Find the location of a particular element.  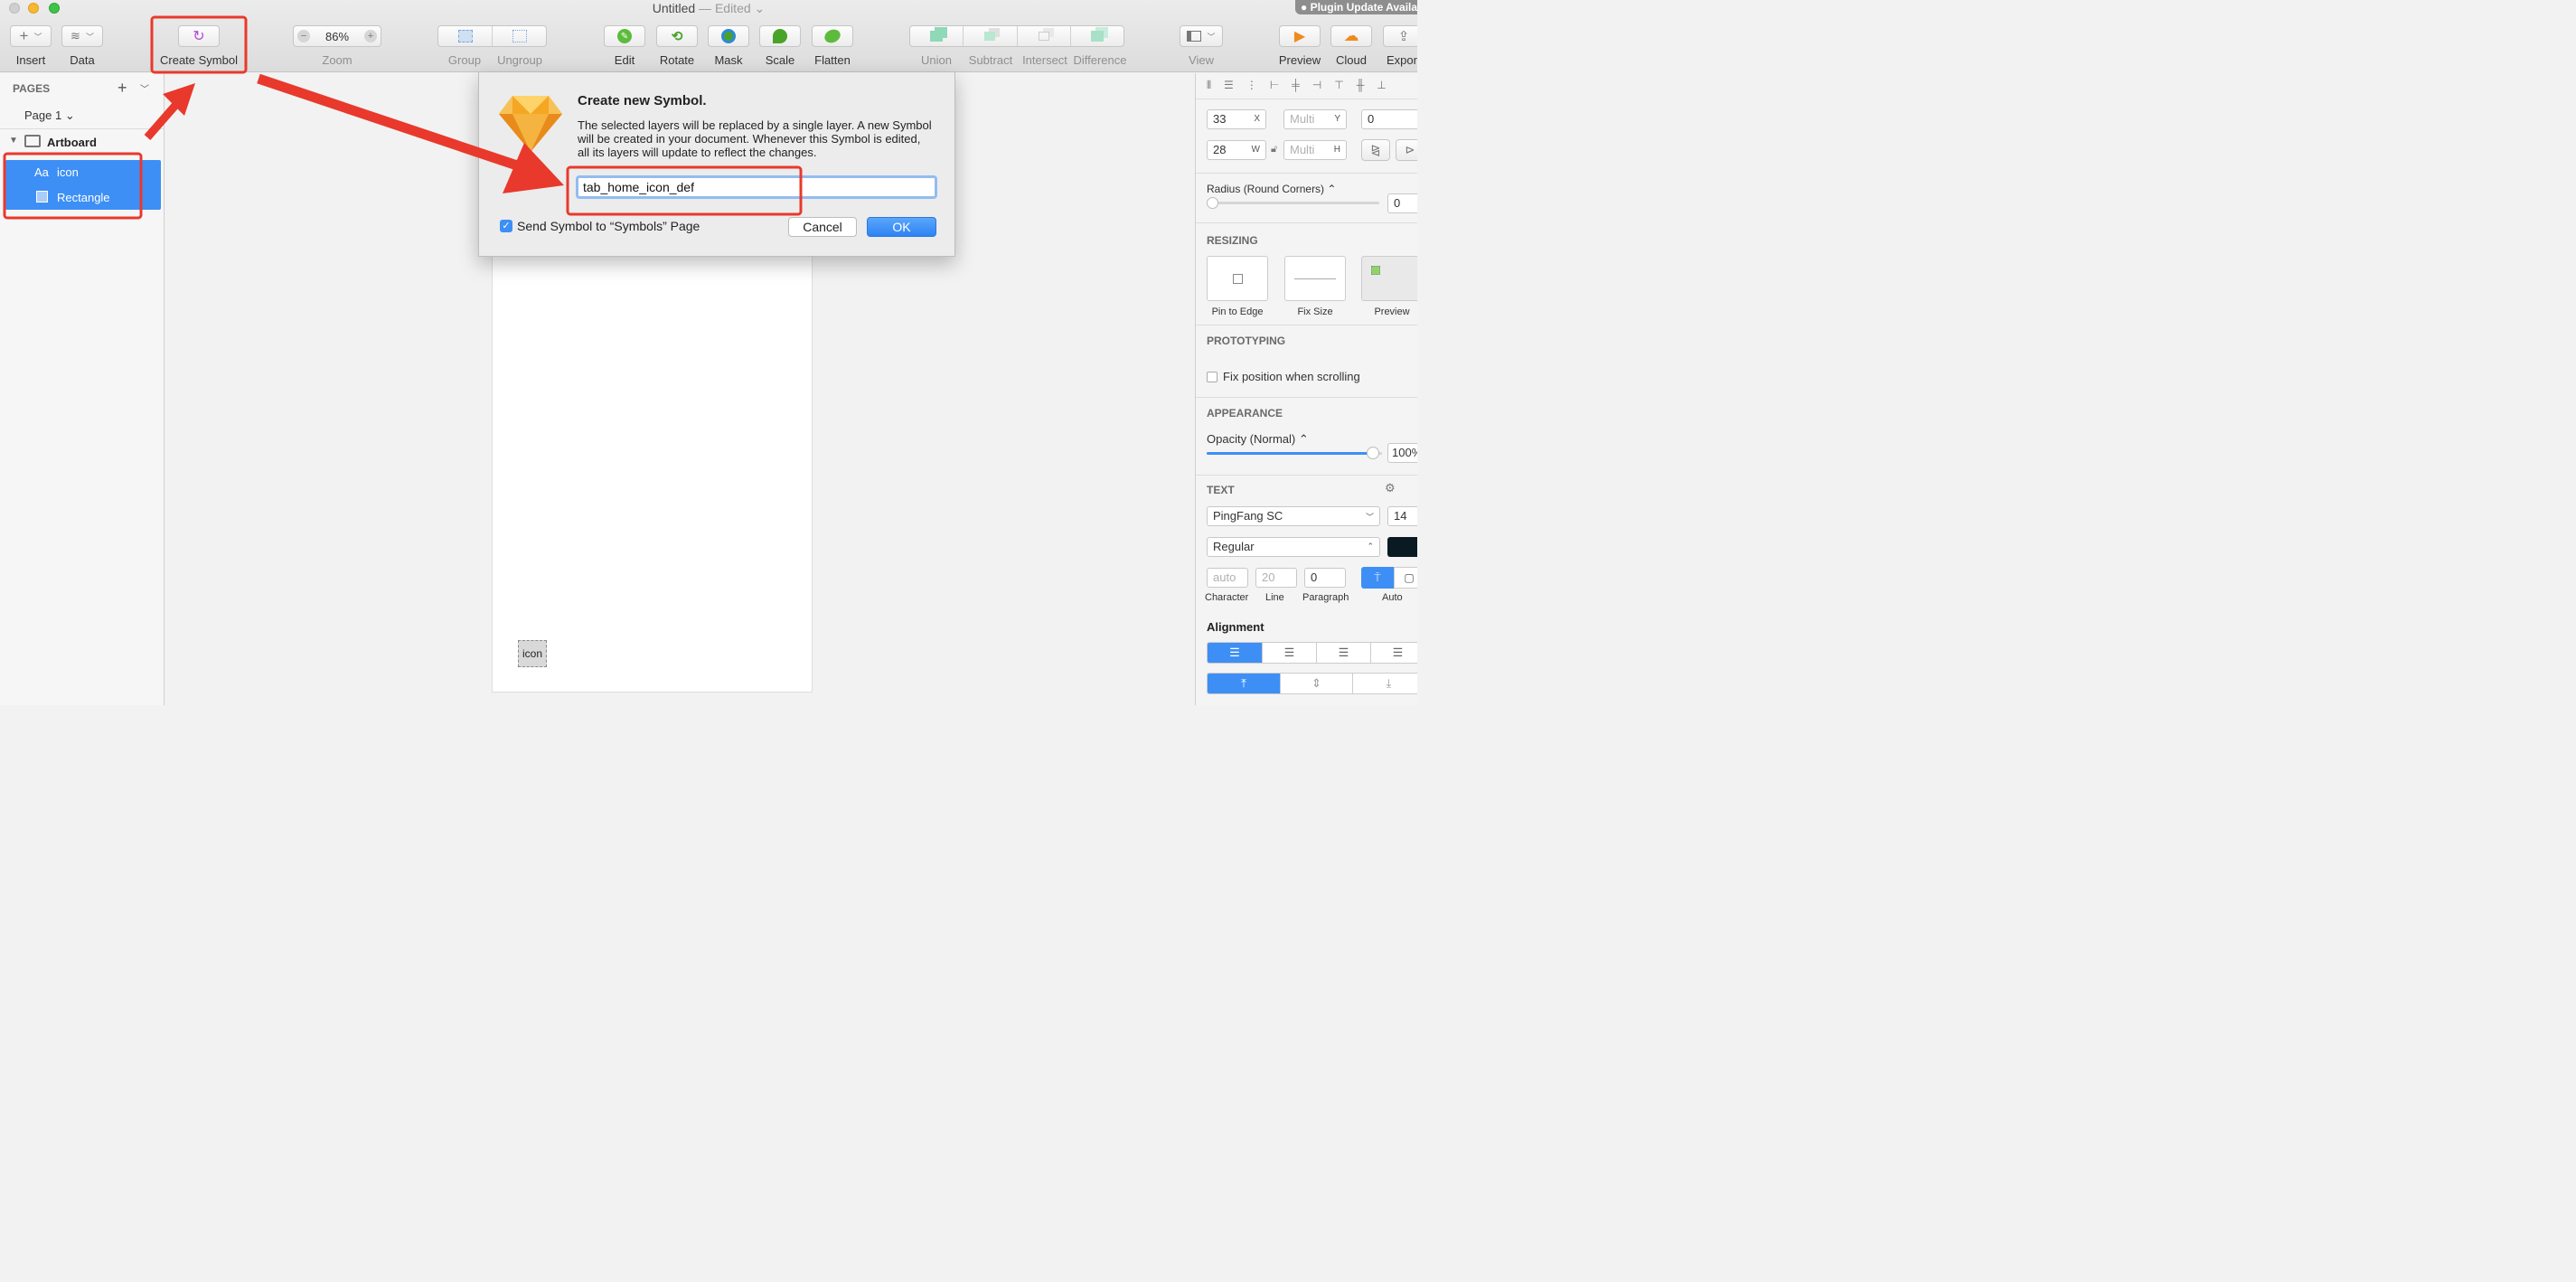

edit-icon: ✎ is located at coordinates (624, 36).